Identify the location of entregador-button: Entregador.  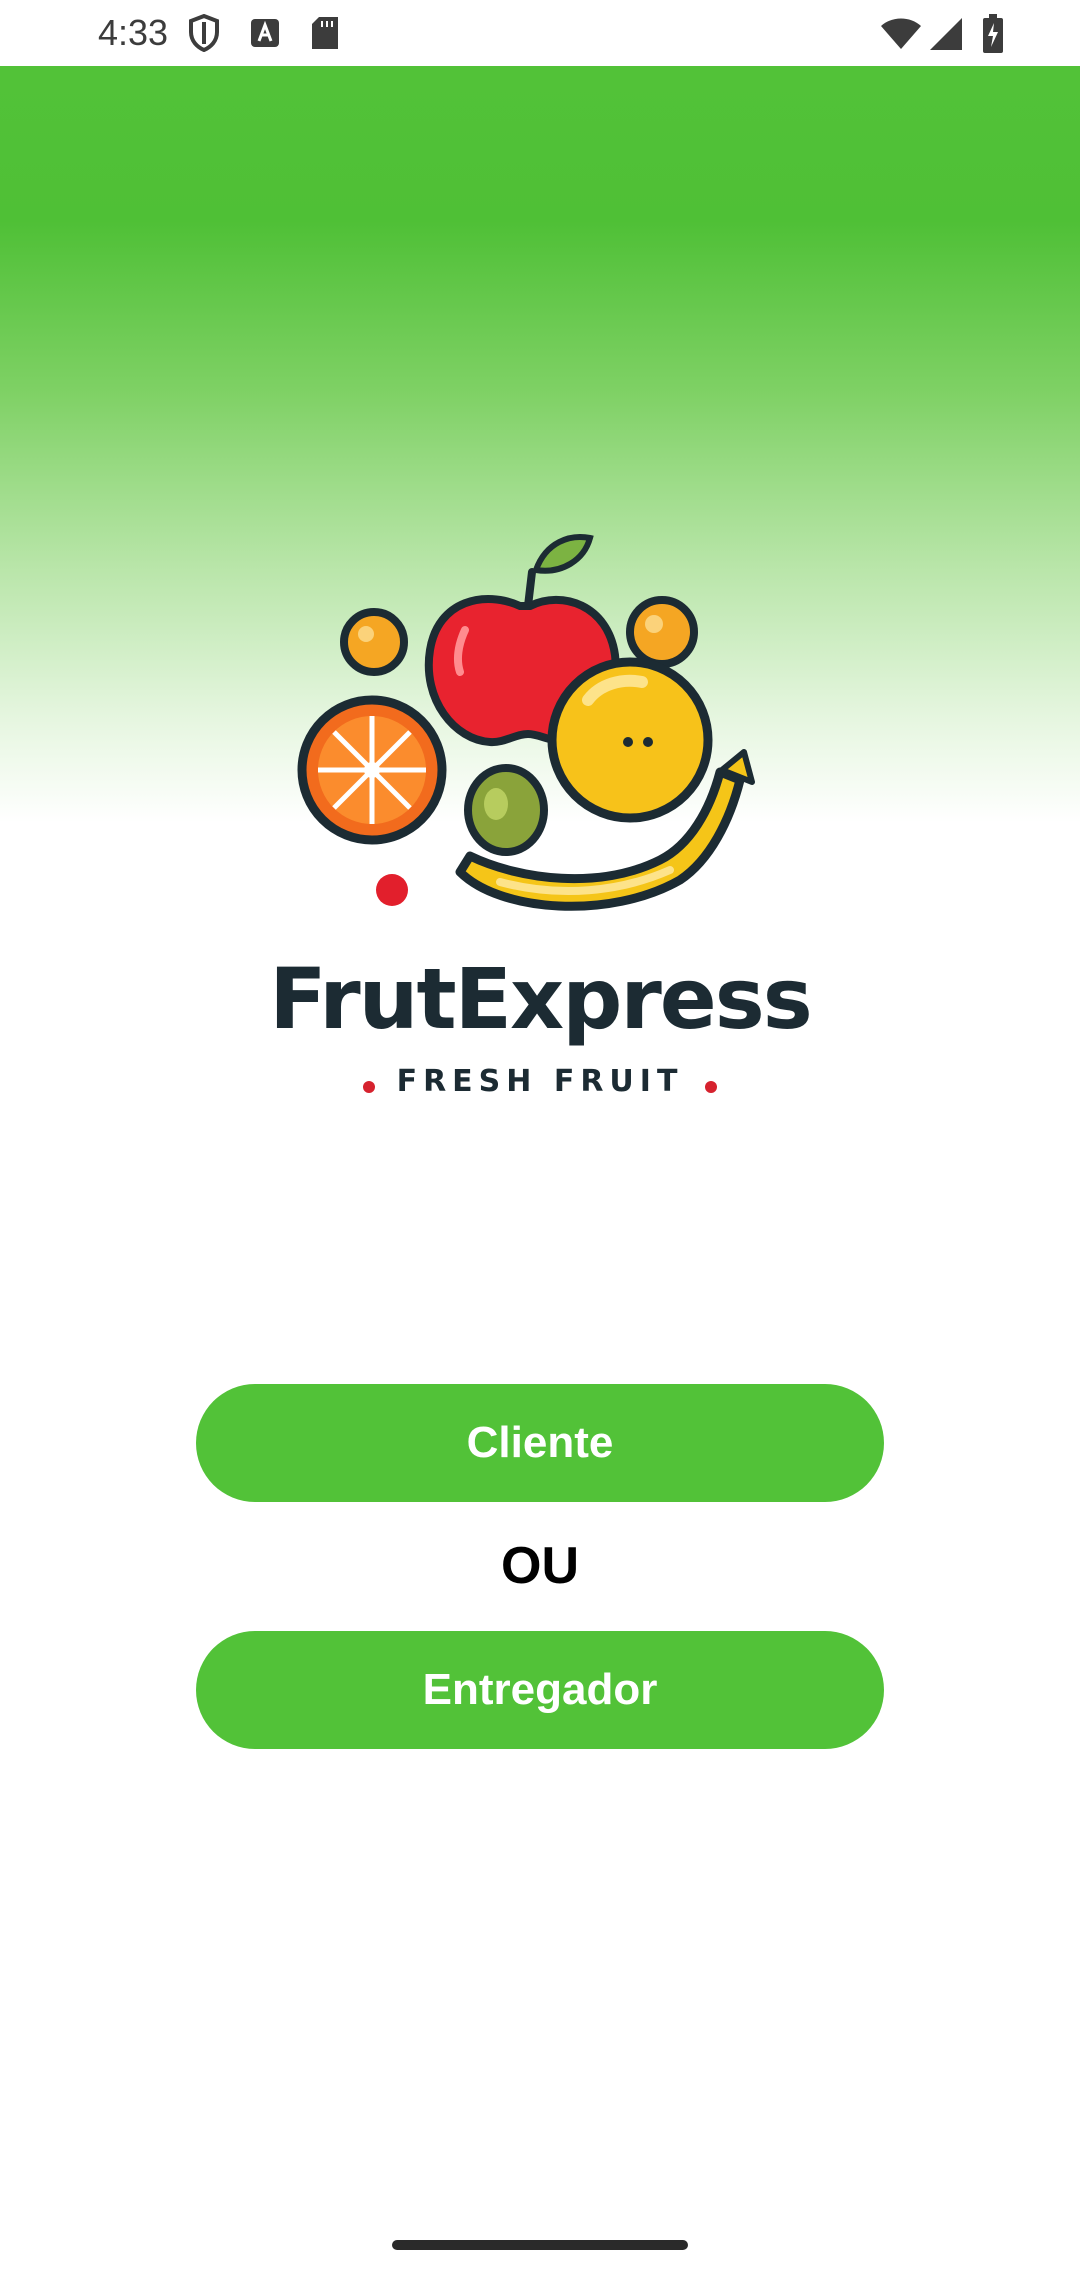
(540, 1690).